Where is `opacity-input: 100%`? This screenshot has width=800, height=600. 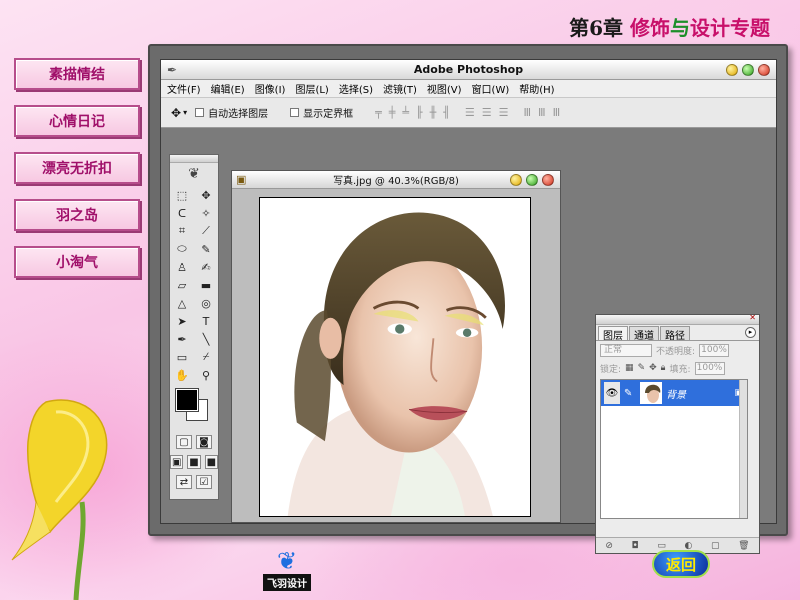 opacity-input: 100% is located at coordinates (714, 350).